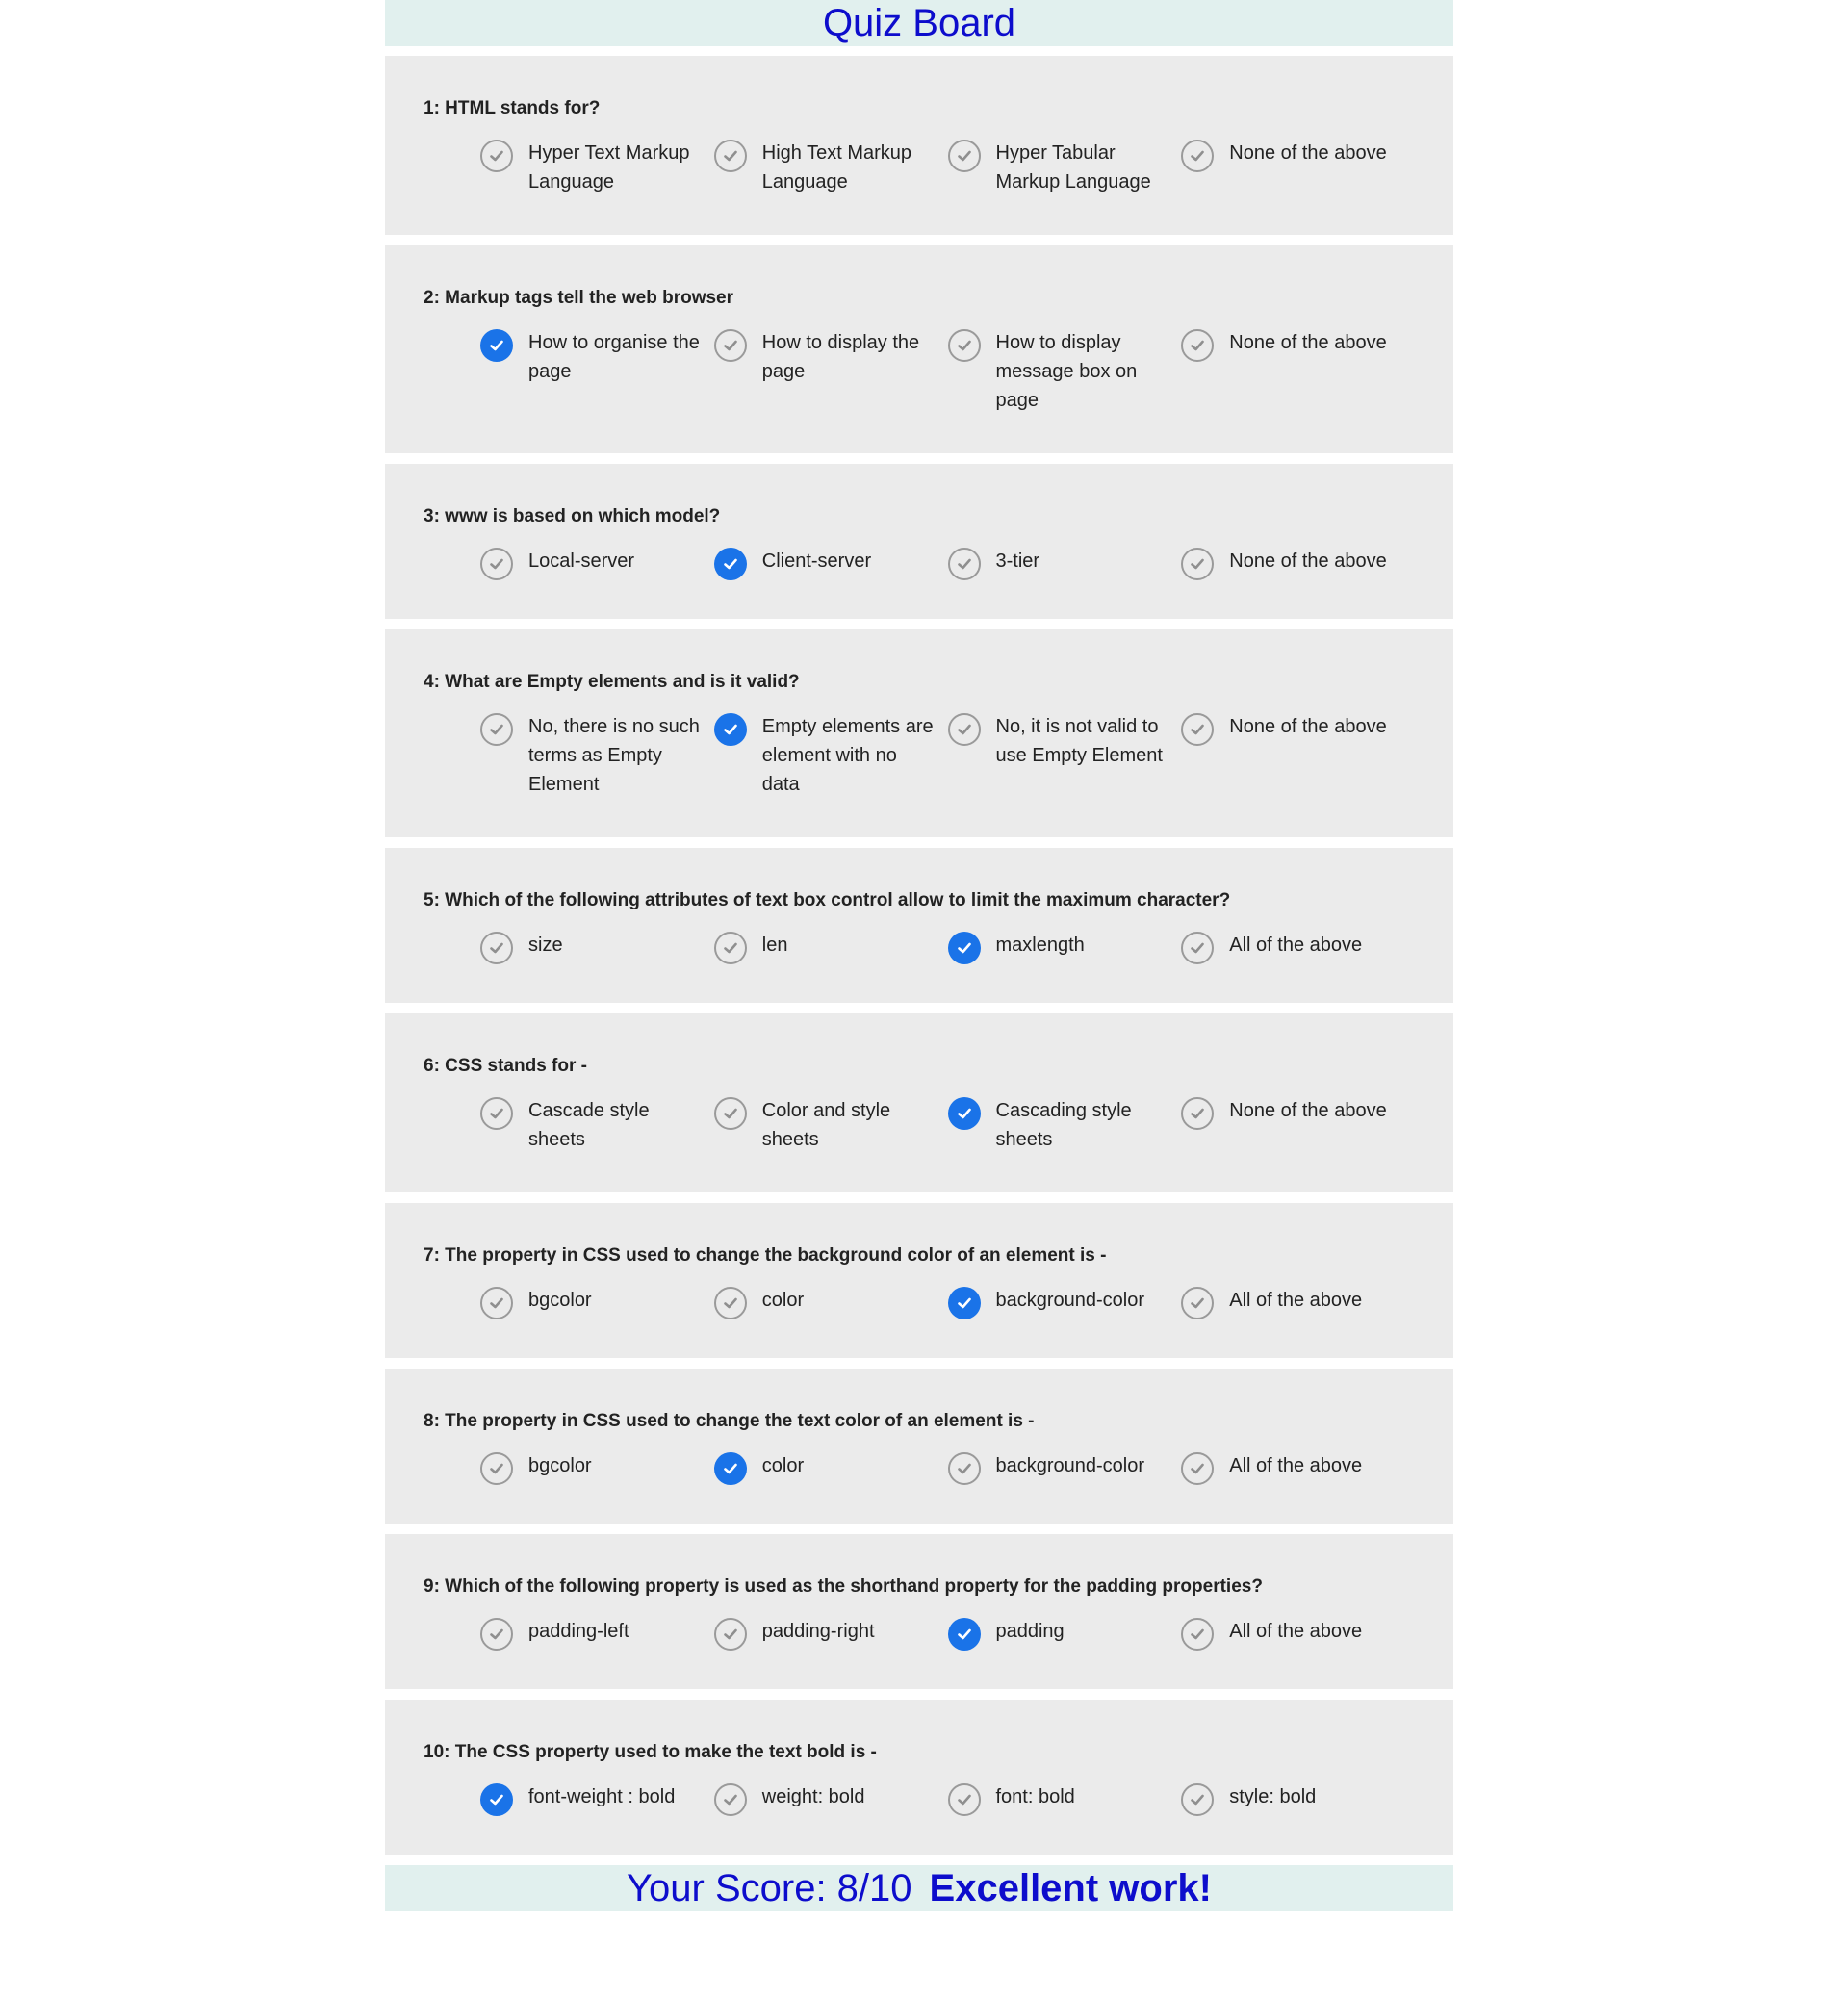  Describe the element at coordinates (1017, 561) in the screenshot. I see `option-label: 3-tier` at that location.